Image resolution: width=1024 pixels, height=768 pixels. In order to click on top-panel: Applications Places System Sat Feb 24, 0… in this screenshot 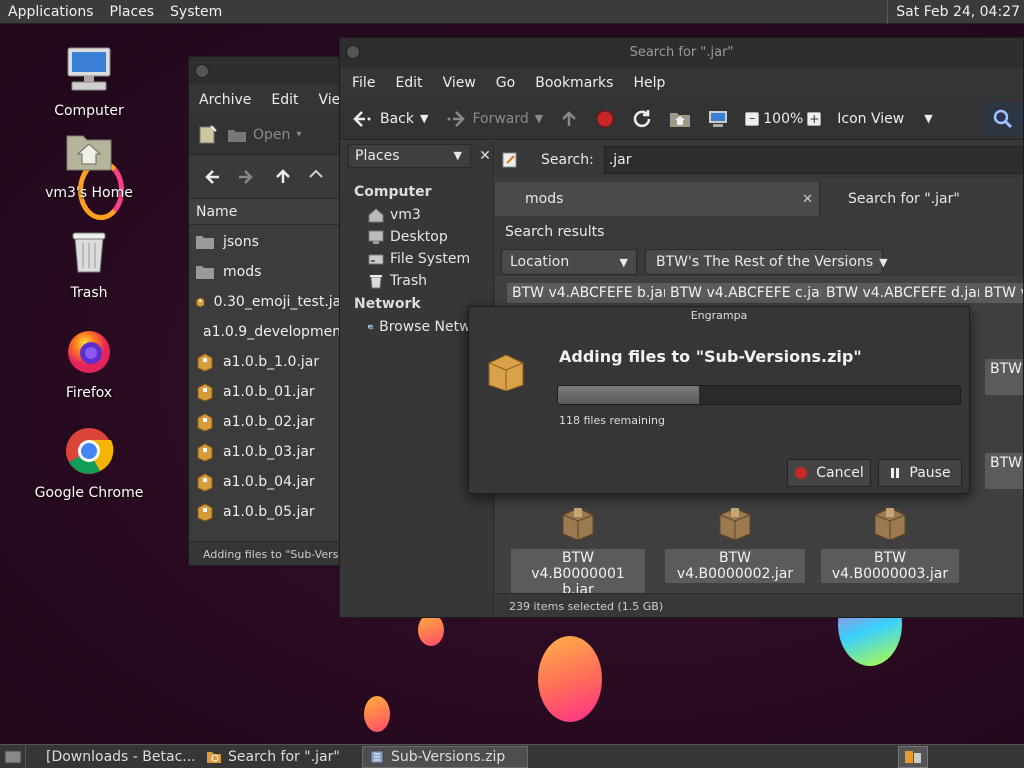, I will do `click(512, 12)`.